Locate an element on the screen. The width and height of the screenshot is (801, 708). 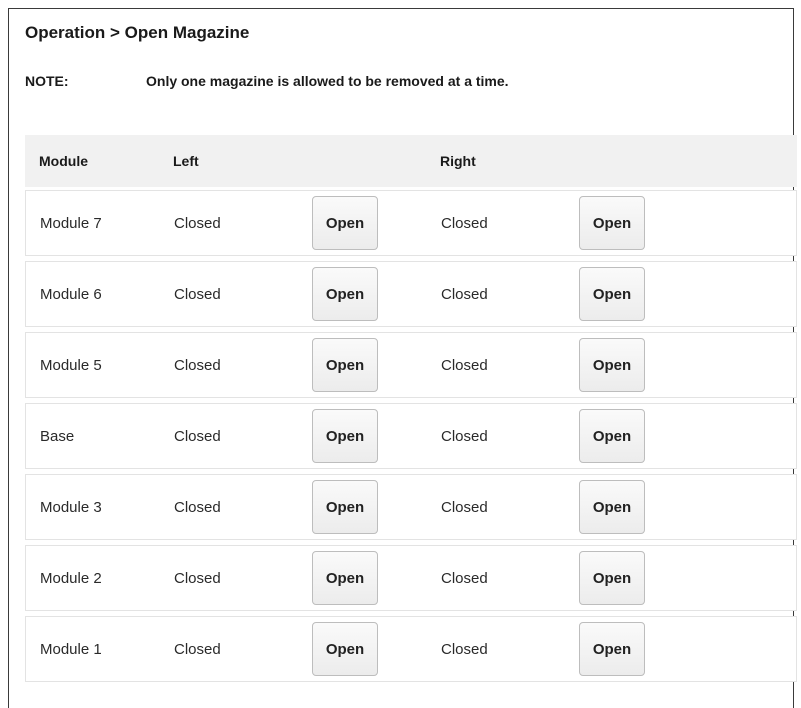
table-row: Module 1 Closed Open Closed Open is located at coordinates (411, 649).